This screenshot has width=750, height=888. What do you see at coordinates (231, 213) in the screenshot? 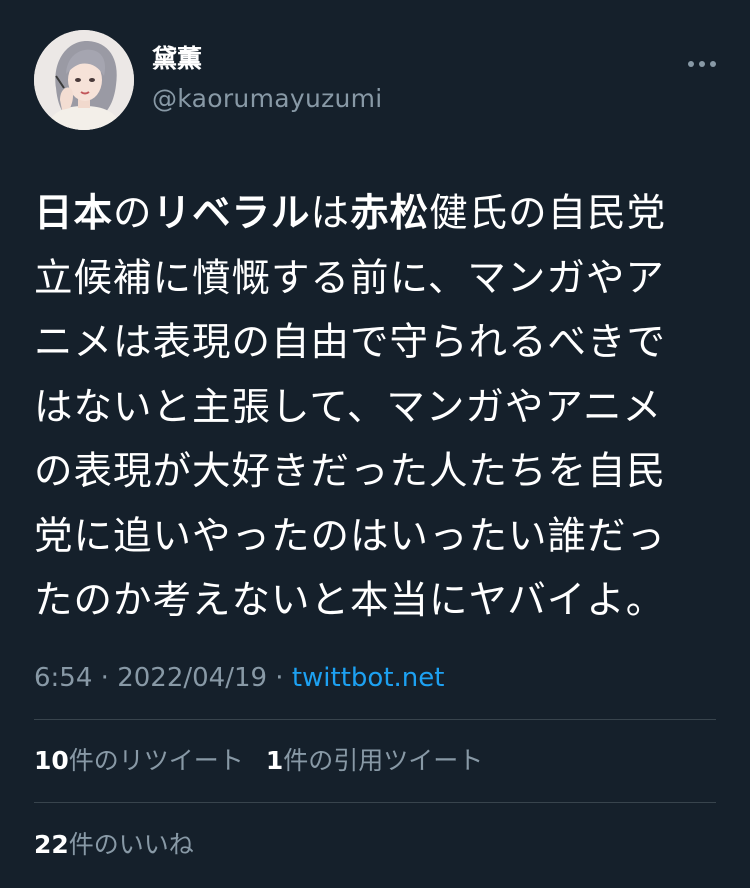
I see `tweet-text-bold: リベラル` at bounding box center [231, 213].